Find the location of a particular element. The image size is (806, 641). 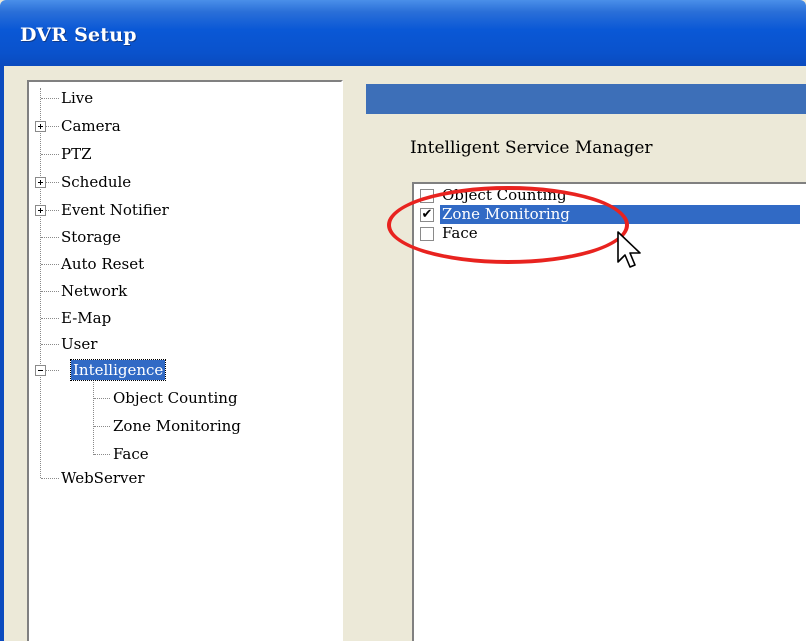

service-label: Zone Monitoring is located at coordinates (620, 214).